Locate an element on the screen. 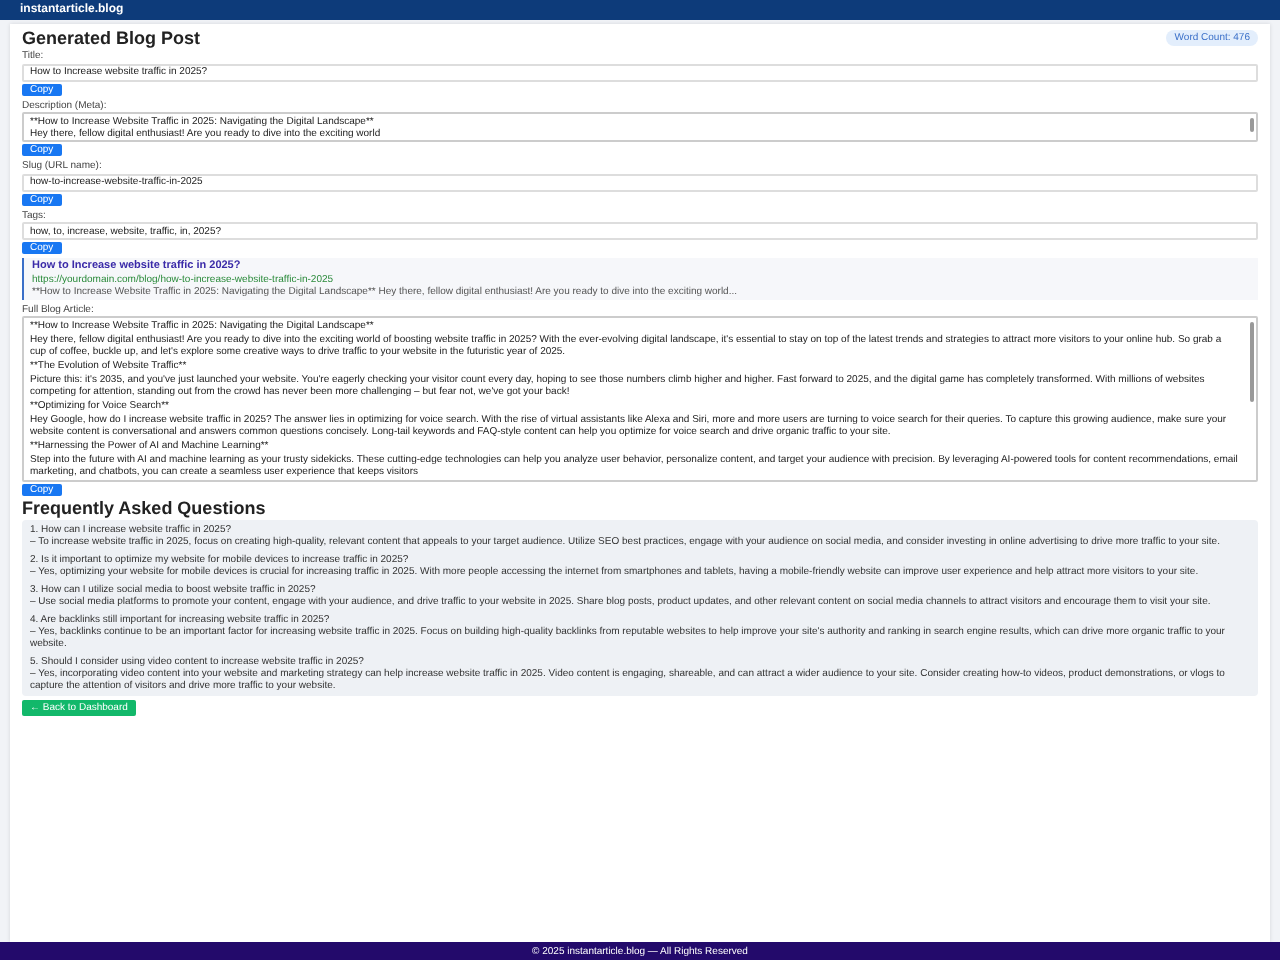 The image size is (1280, 960). faq-heading: Frequently Asked Questions is located at coordinates (145, 508).